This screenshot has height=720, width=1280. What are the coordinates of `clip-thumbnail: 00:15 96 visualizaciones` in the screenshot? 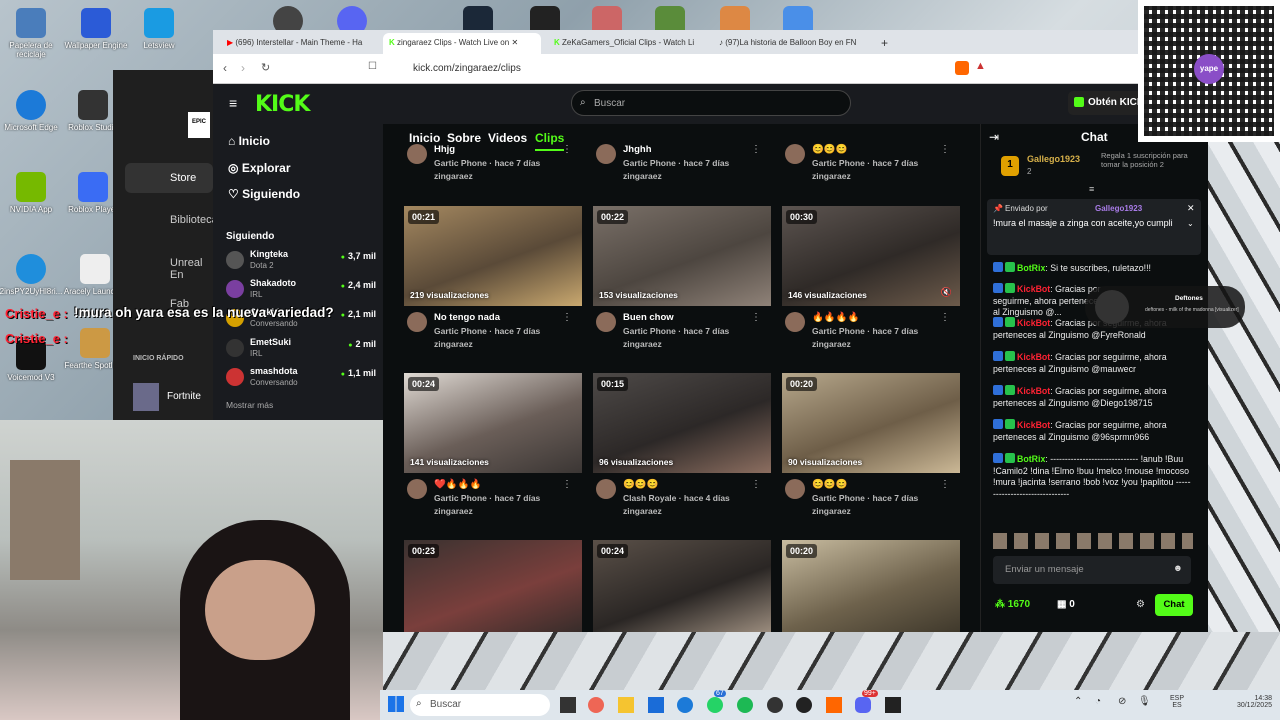 It's located at (682, 423).